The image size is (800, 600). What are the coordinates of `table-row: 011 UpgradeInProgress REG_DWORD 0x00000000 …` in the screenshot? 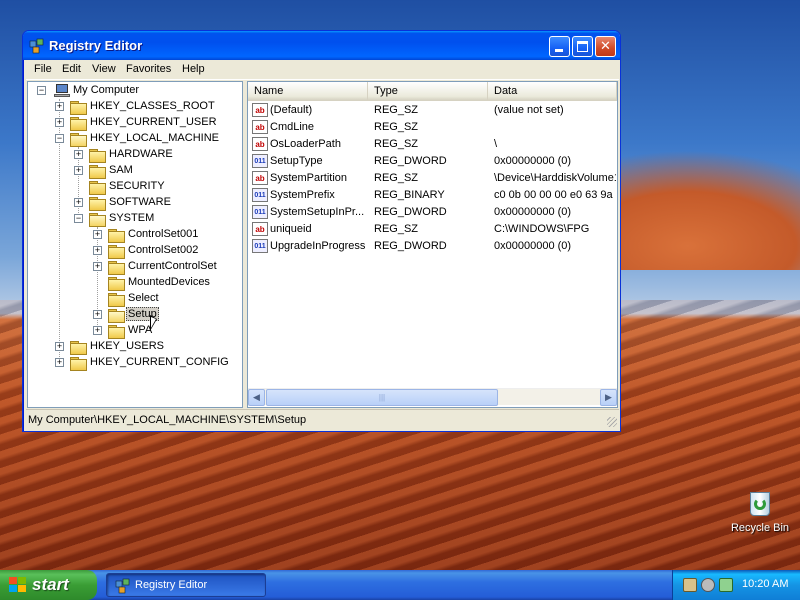 It's located at (432, 246).